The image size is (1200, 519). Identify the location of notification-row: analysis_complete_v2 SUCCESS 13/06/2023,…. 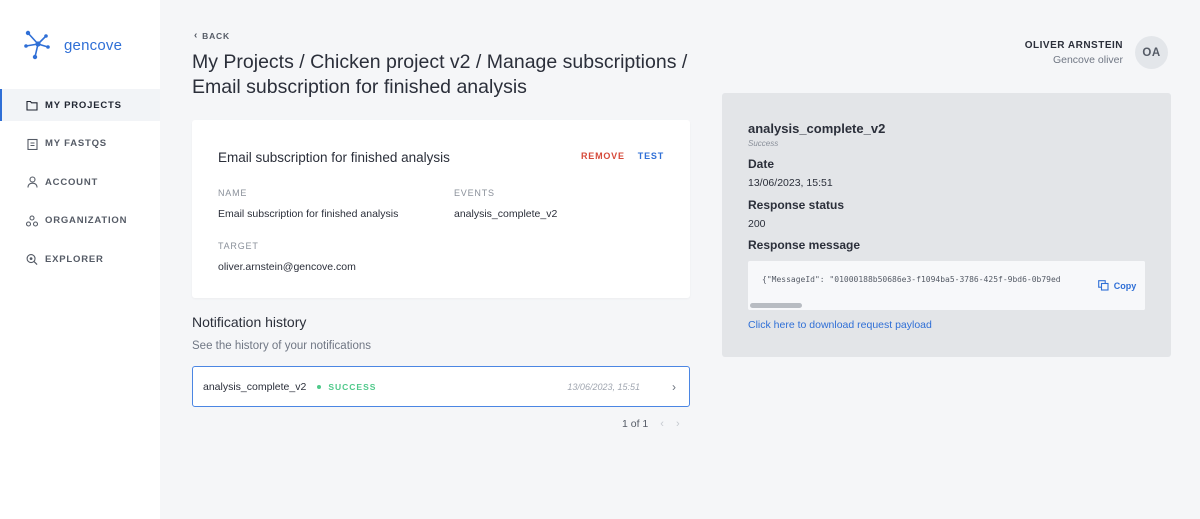
(441, 386).